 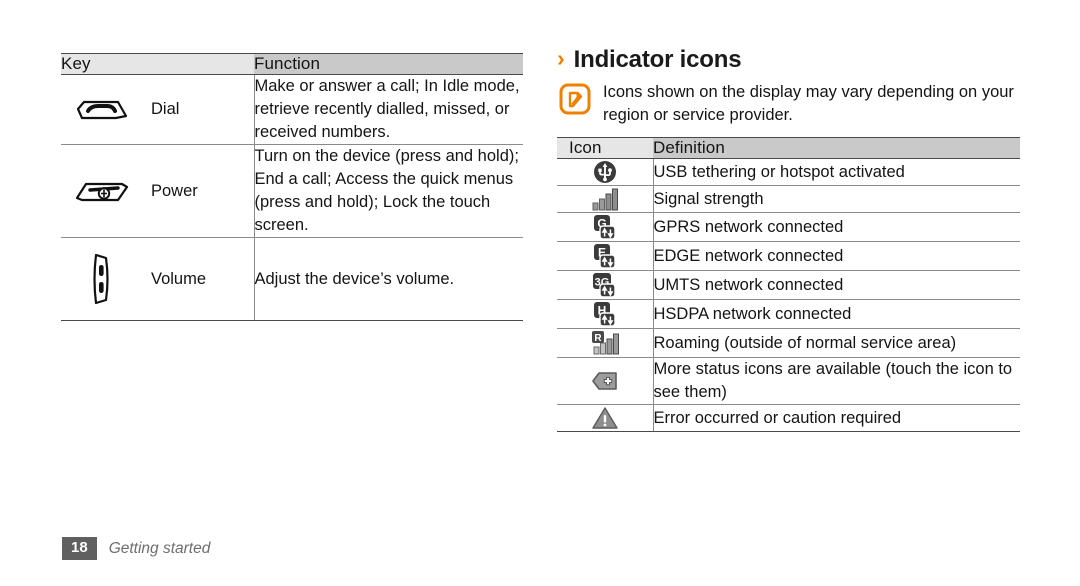 I want to click on key-cell-volume: Volume, so click(x=157, y=279).